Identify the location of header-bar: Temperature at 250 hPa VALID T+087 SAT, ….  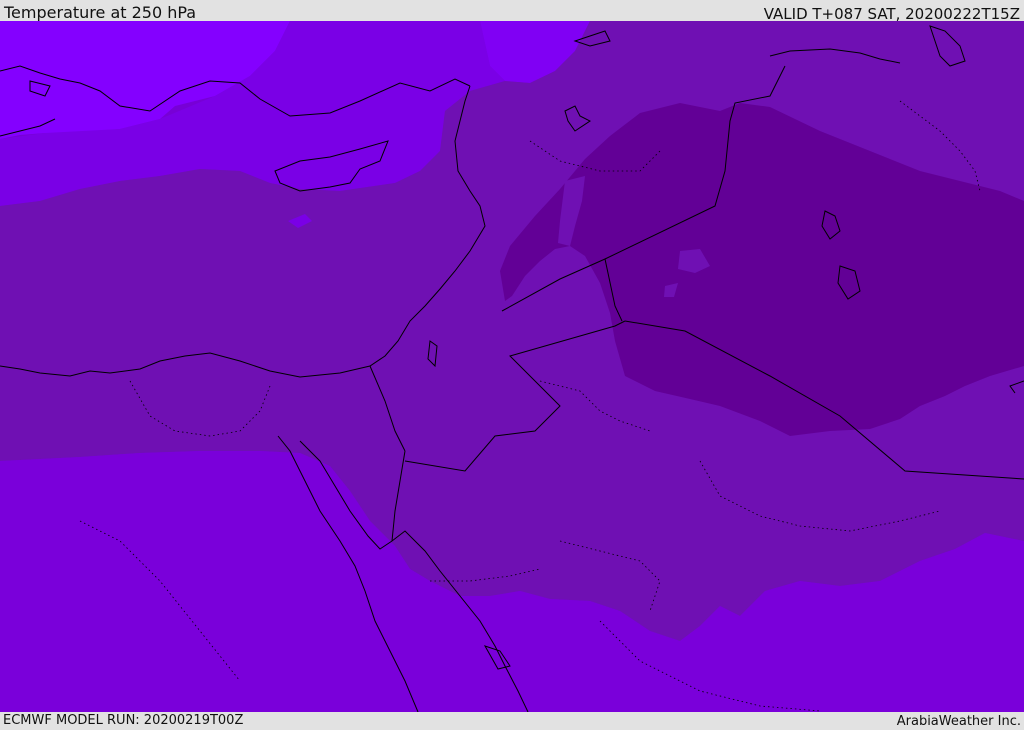
(512, 11).